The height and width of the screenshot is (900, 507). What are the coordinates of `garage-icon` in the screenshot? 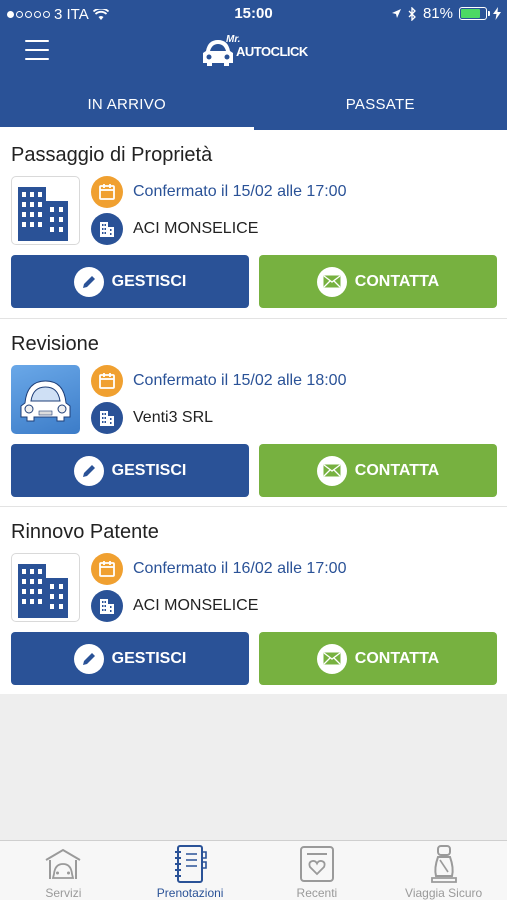 It's located at (63, 864).